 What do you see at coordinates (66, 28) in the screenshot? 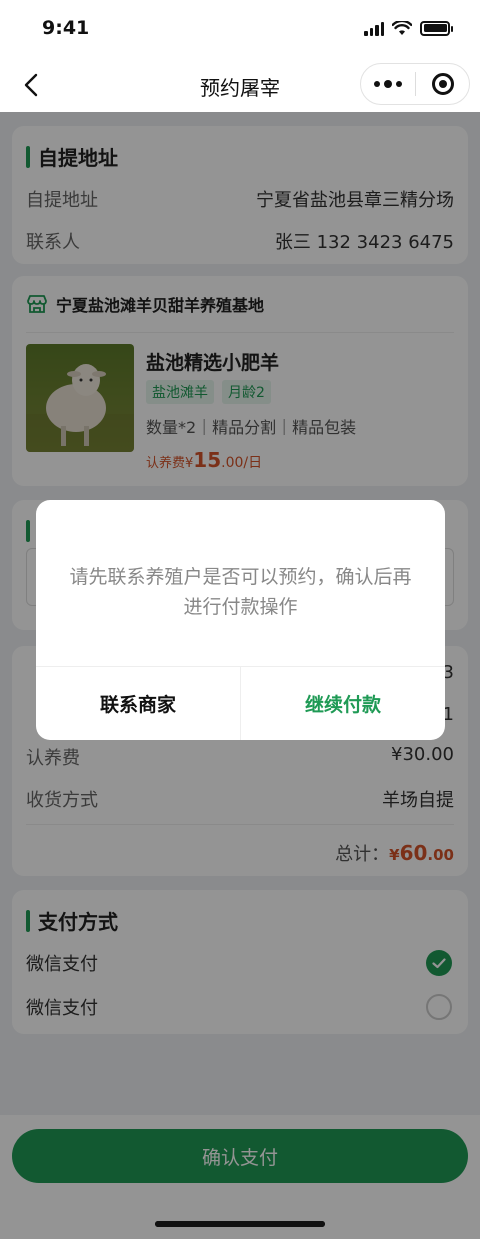
I see `status-time: 9:41` at bounding box center [66, 28].